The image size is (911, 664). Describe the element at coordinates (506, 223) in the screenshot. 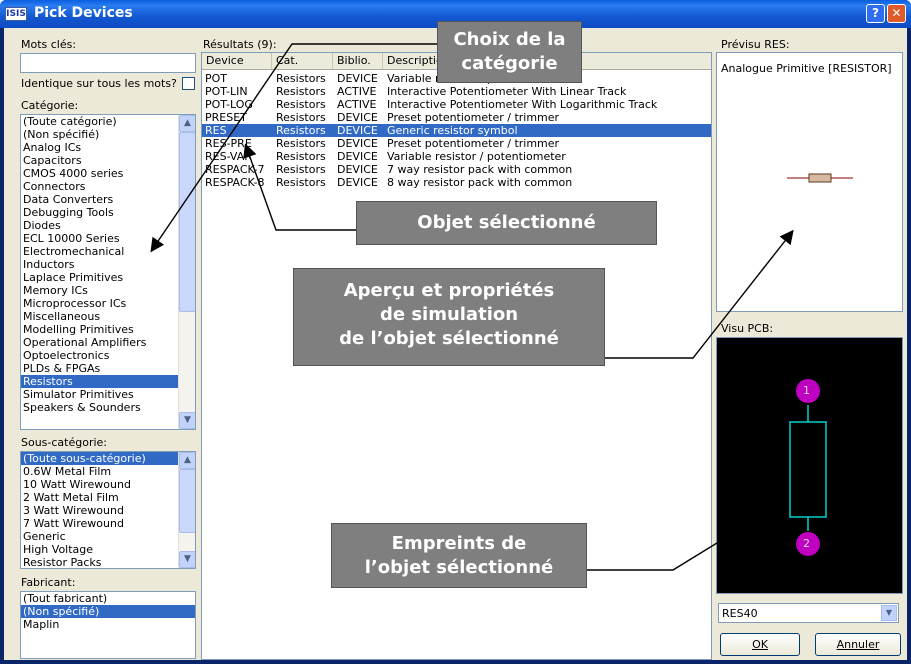

I see `callout-selected-object: Objet sélectionné` at that location.